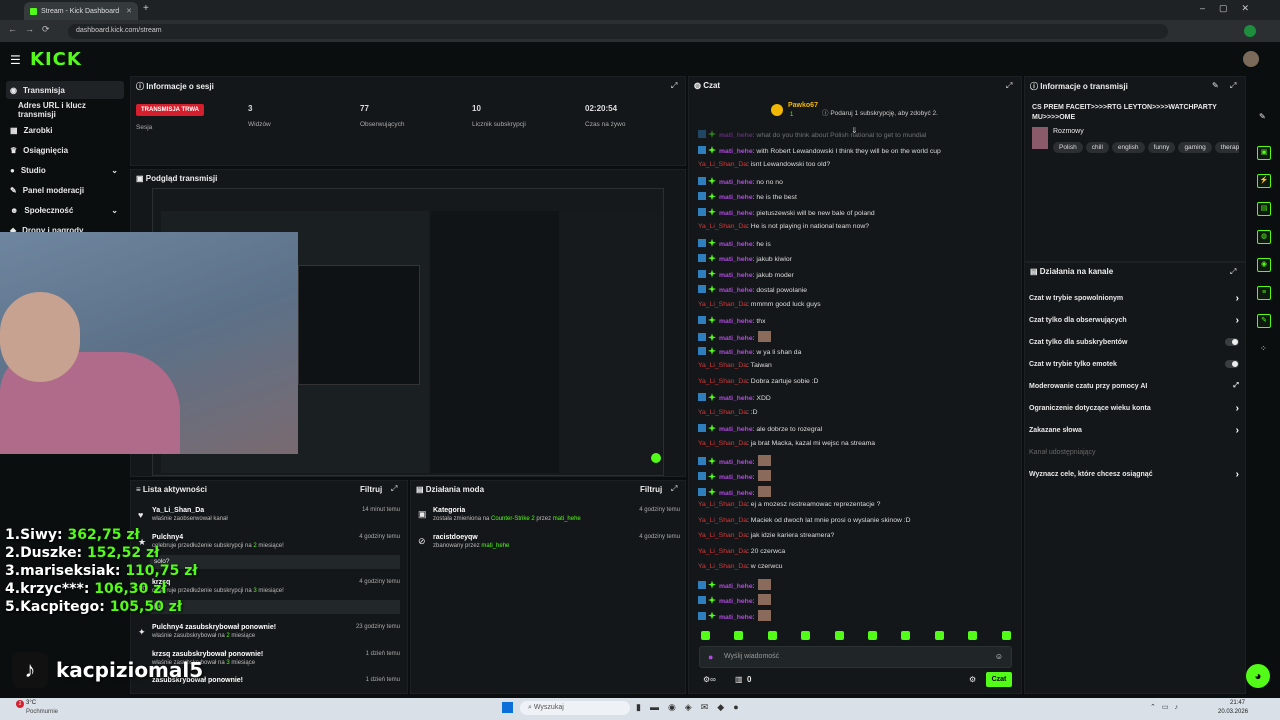  Describe the element at coordinates (1231, 8) in the screenshot. I see `window-controls: –▢✕` at that location.